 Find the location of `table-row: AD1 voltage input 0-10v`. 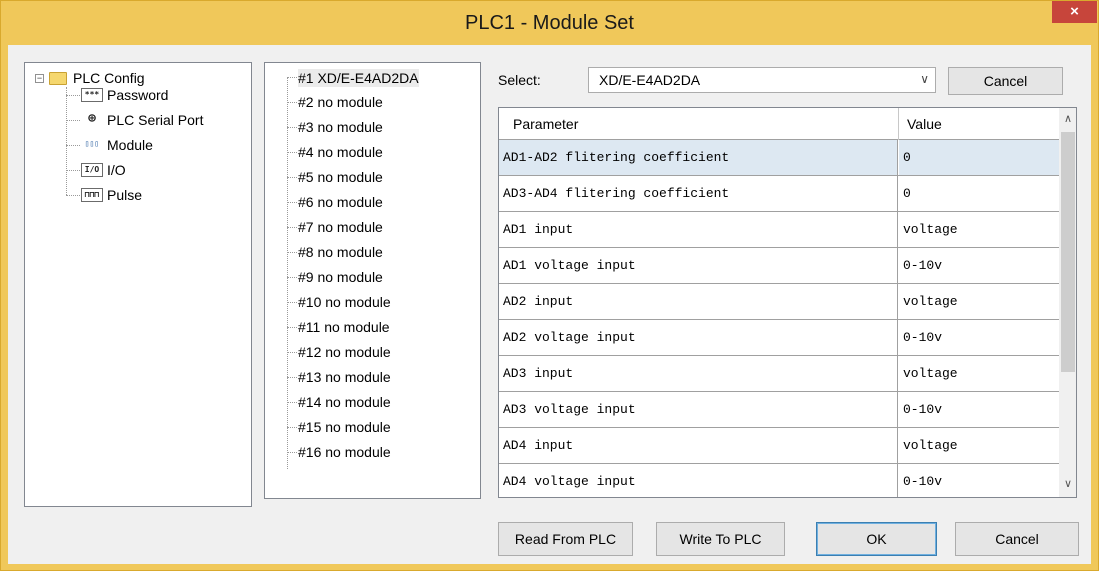

table-row: AD1 voltage input 0-10v is located at coordinates (779, 266).